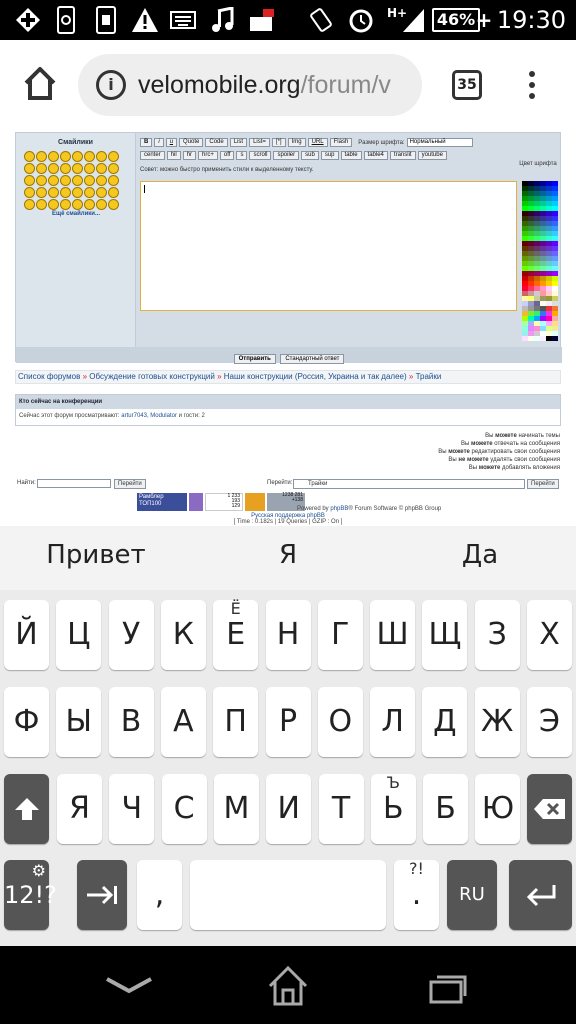 This screenshot has height=1024, width=576. I want to click on bbcode-button: hrc+, so click(208, 155).